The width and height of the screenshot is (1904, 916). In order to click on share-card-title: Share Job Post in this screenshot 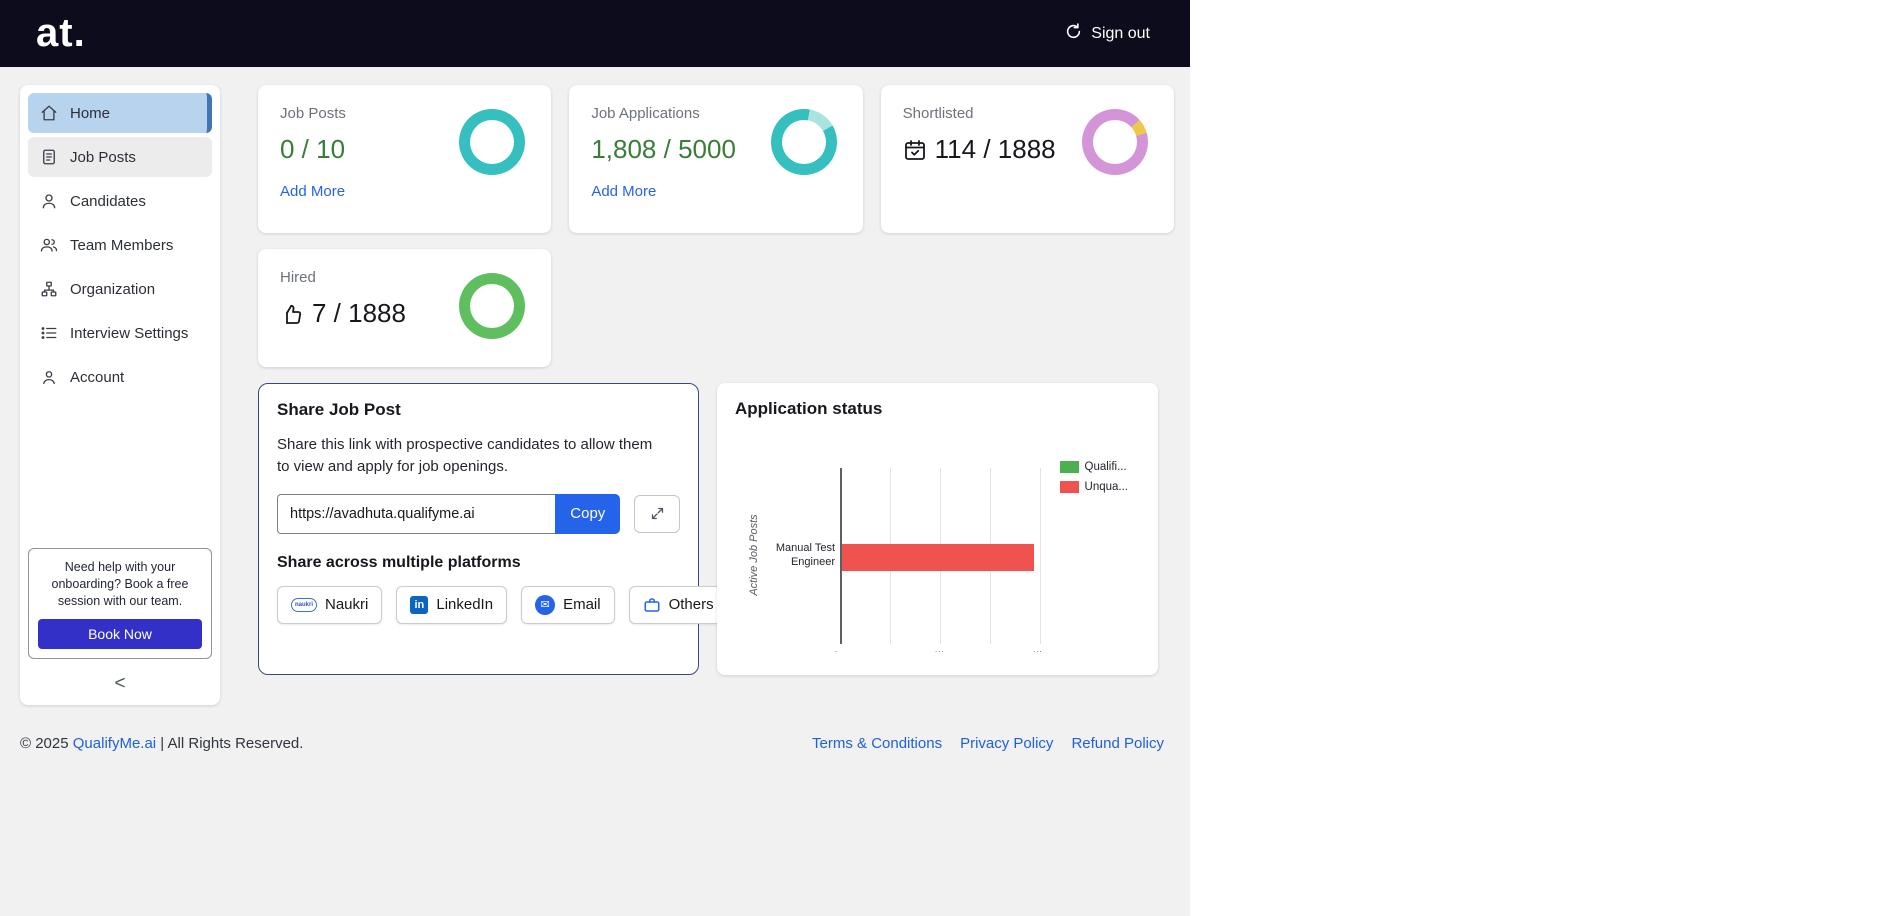, I will do `click(339, 409)`.